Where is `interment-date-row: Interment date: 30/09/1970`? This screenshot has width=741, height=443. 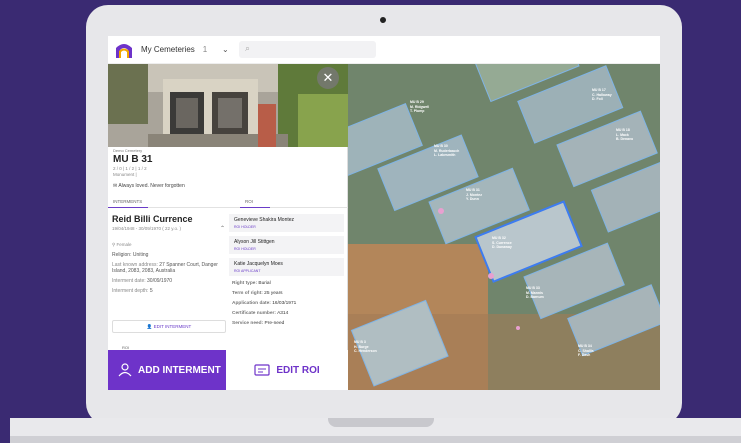
interment-date-row: Interment date: 30/09/1970 is located at coordinates (169, 281).